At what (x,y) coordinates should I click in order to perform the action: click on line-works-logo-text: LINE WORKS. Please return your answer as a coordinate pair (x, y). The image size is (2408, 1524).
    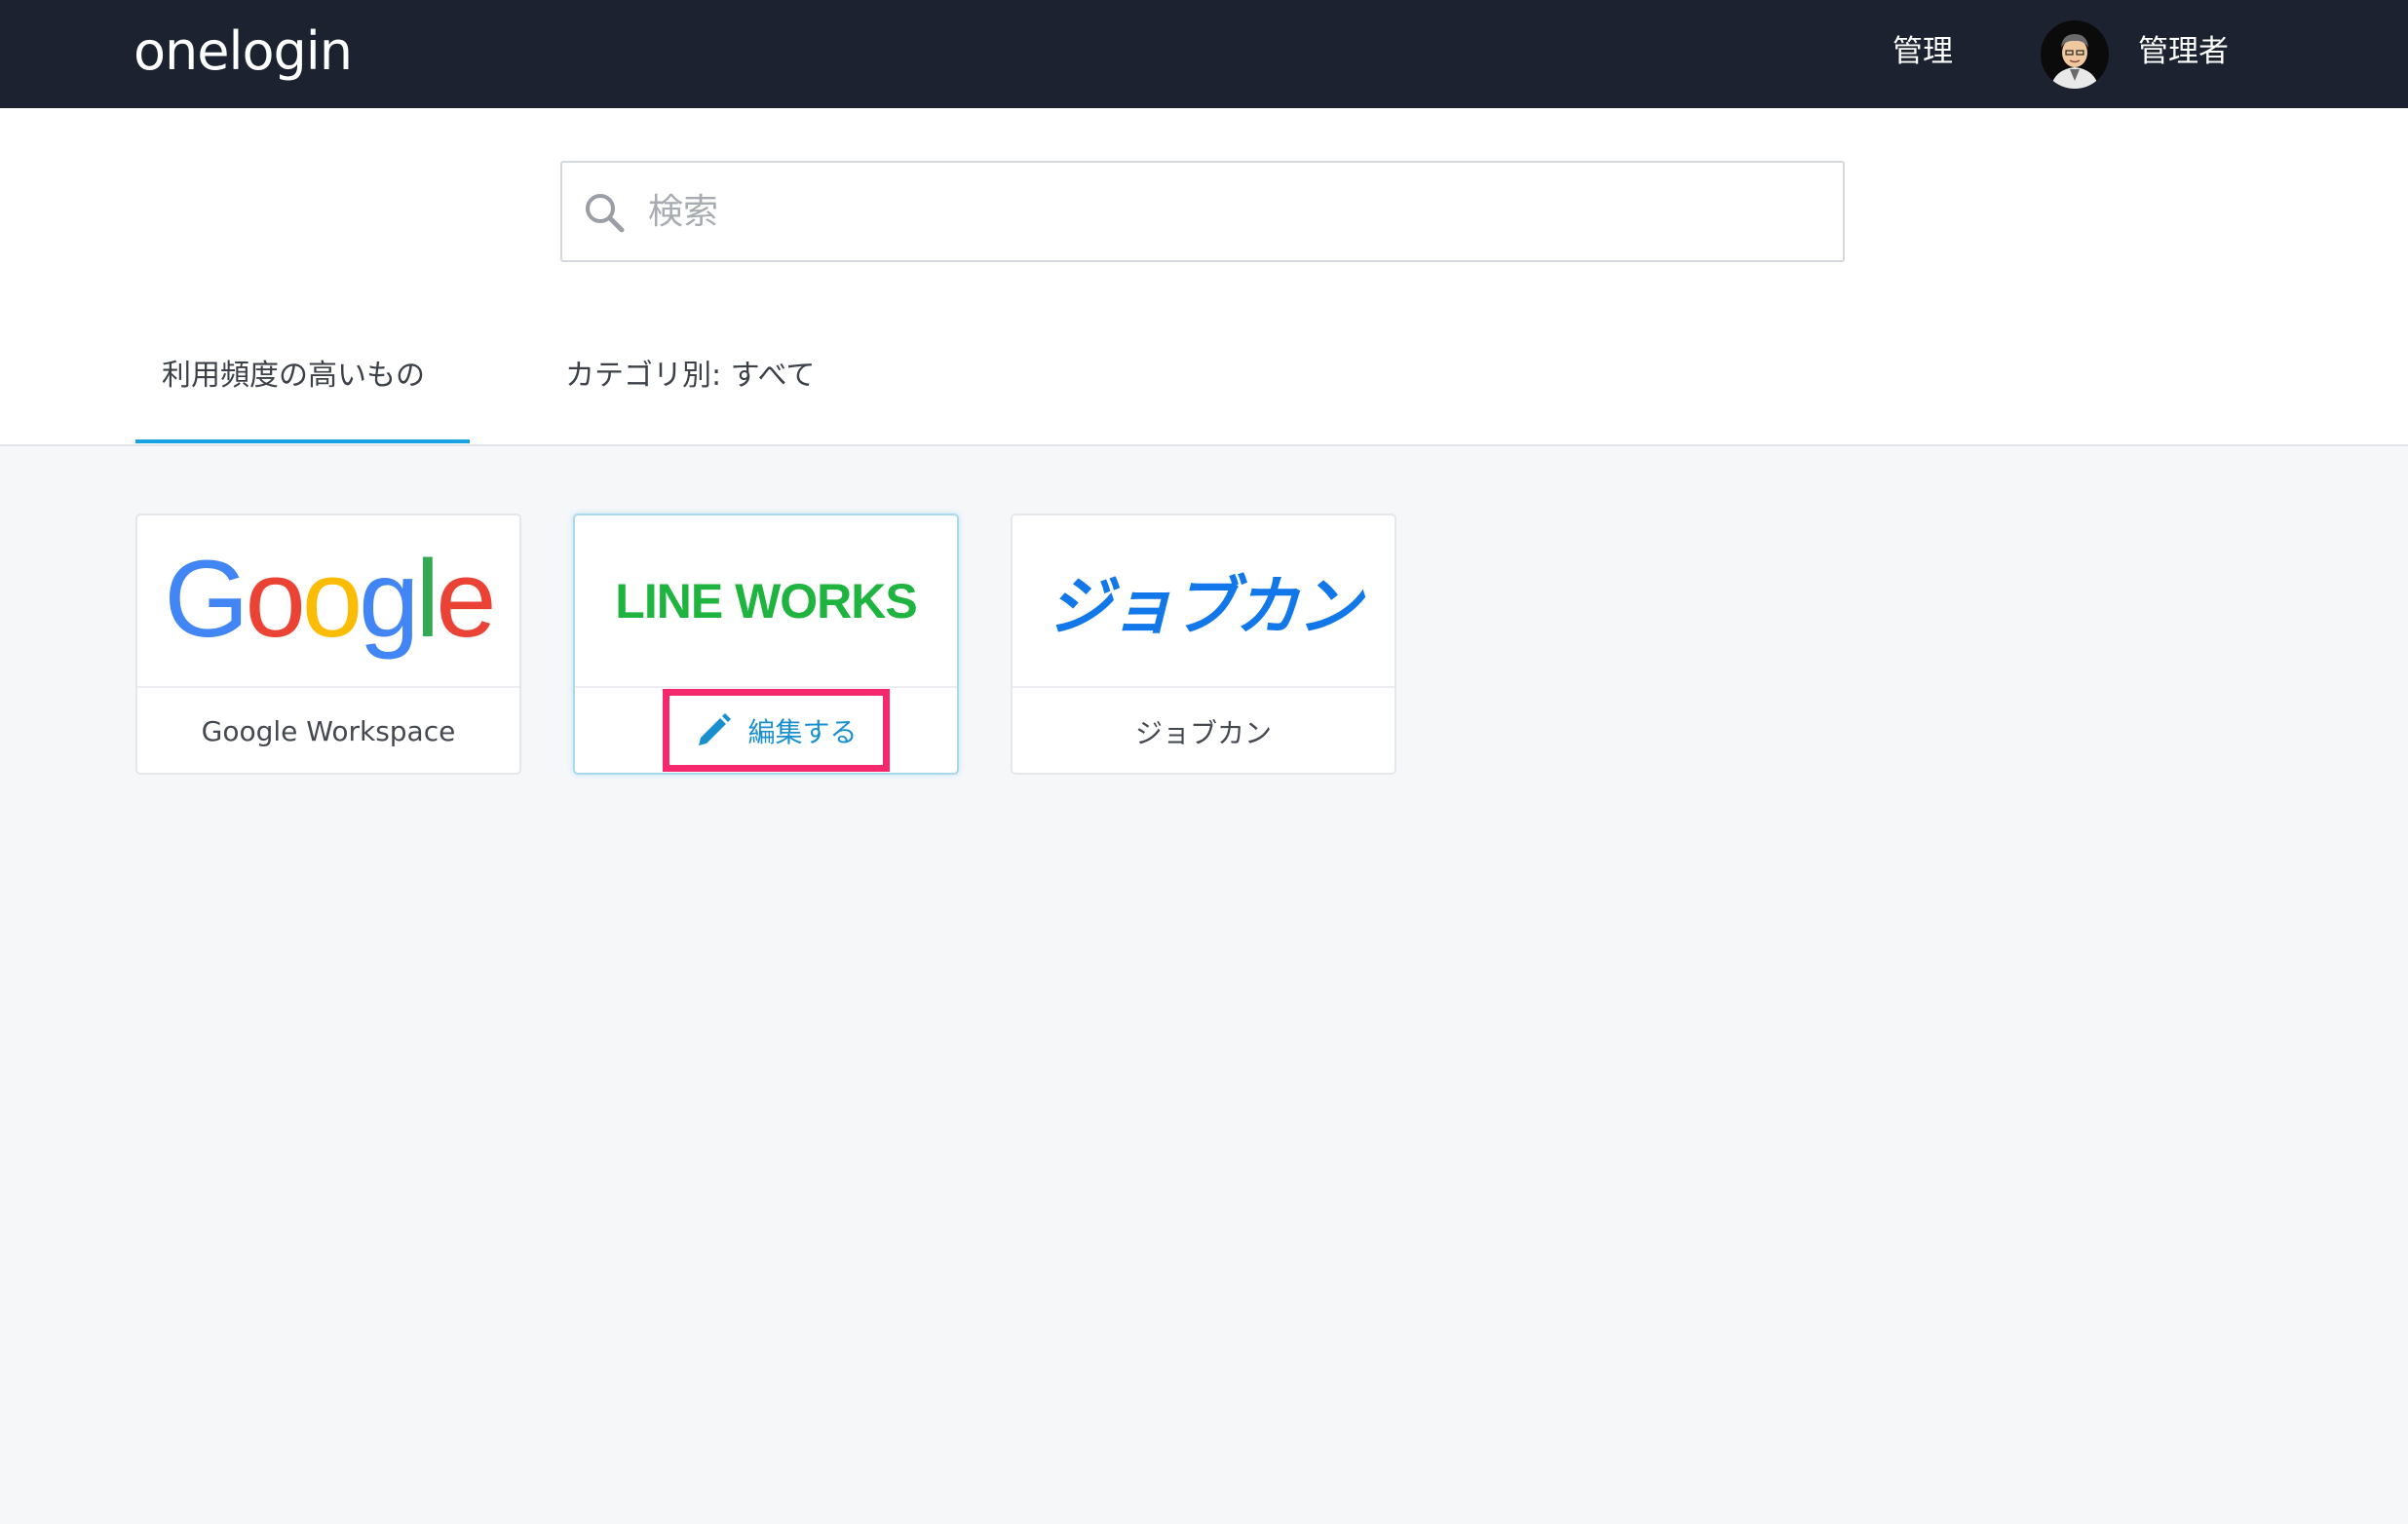
    Looking at the image, I should click on (766, 601).